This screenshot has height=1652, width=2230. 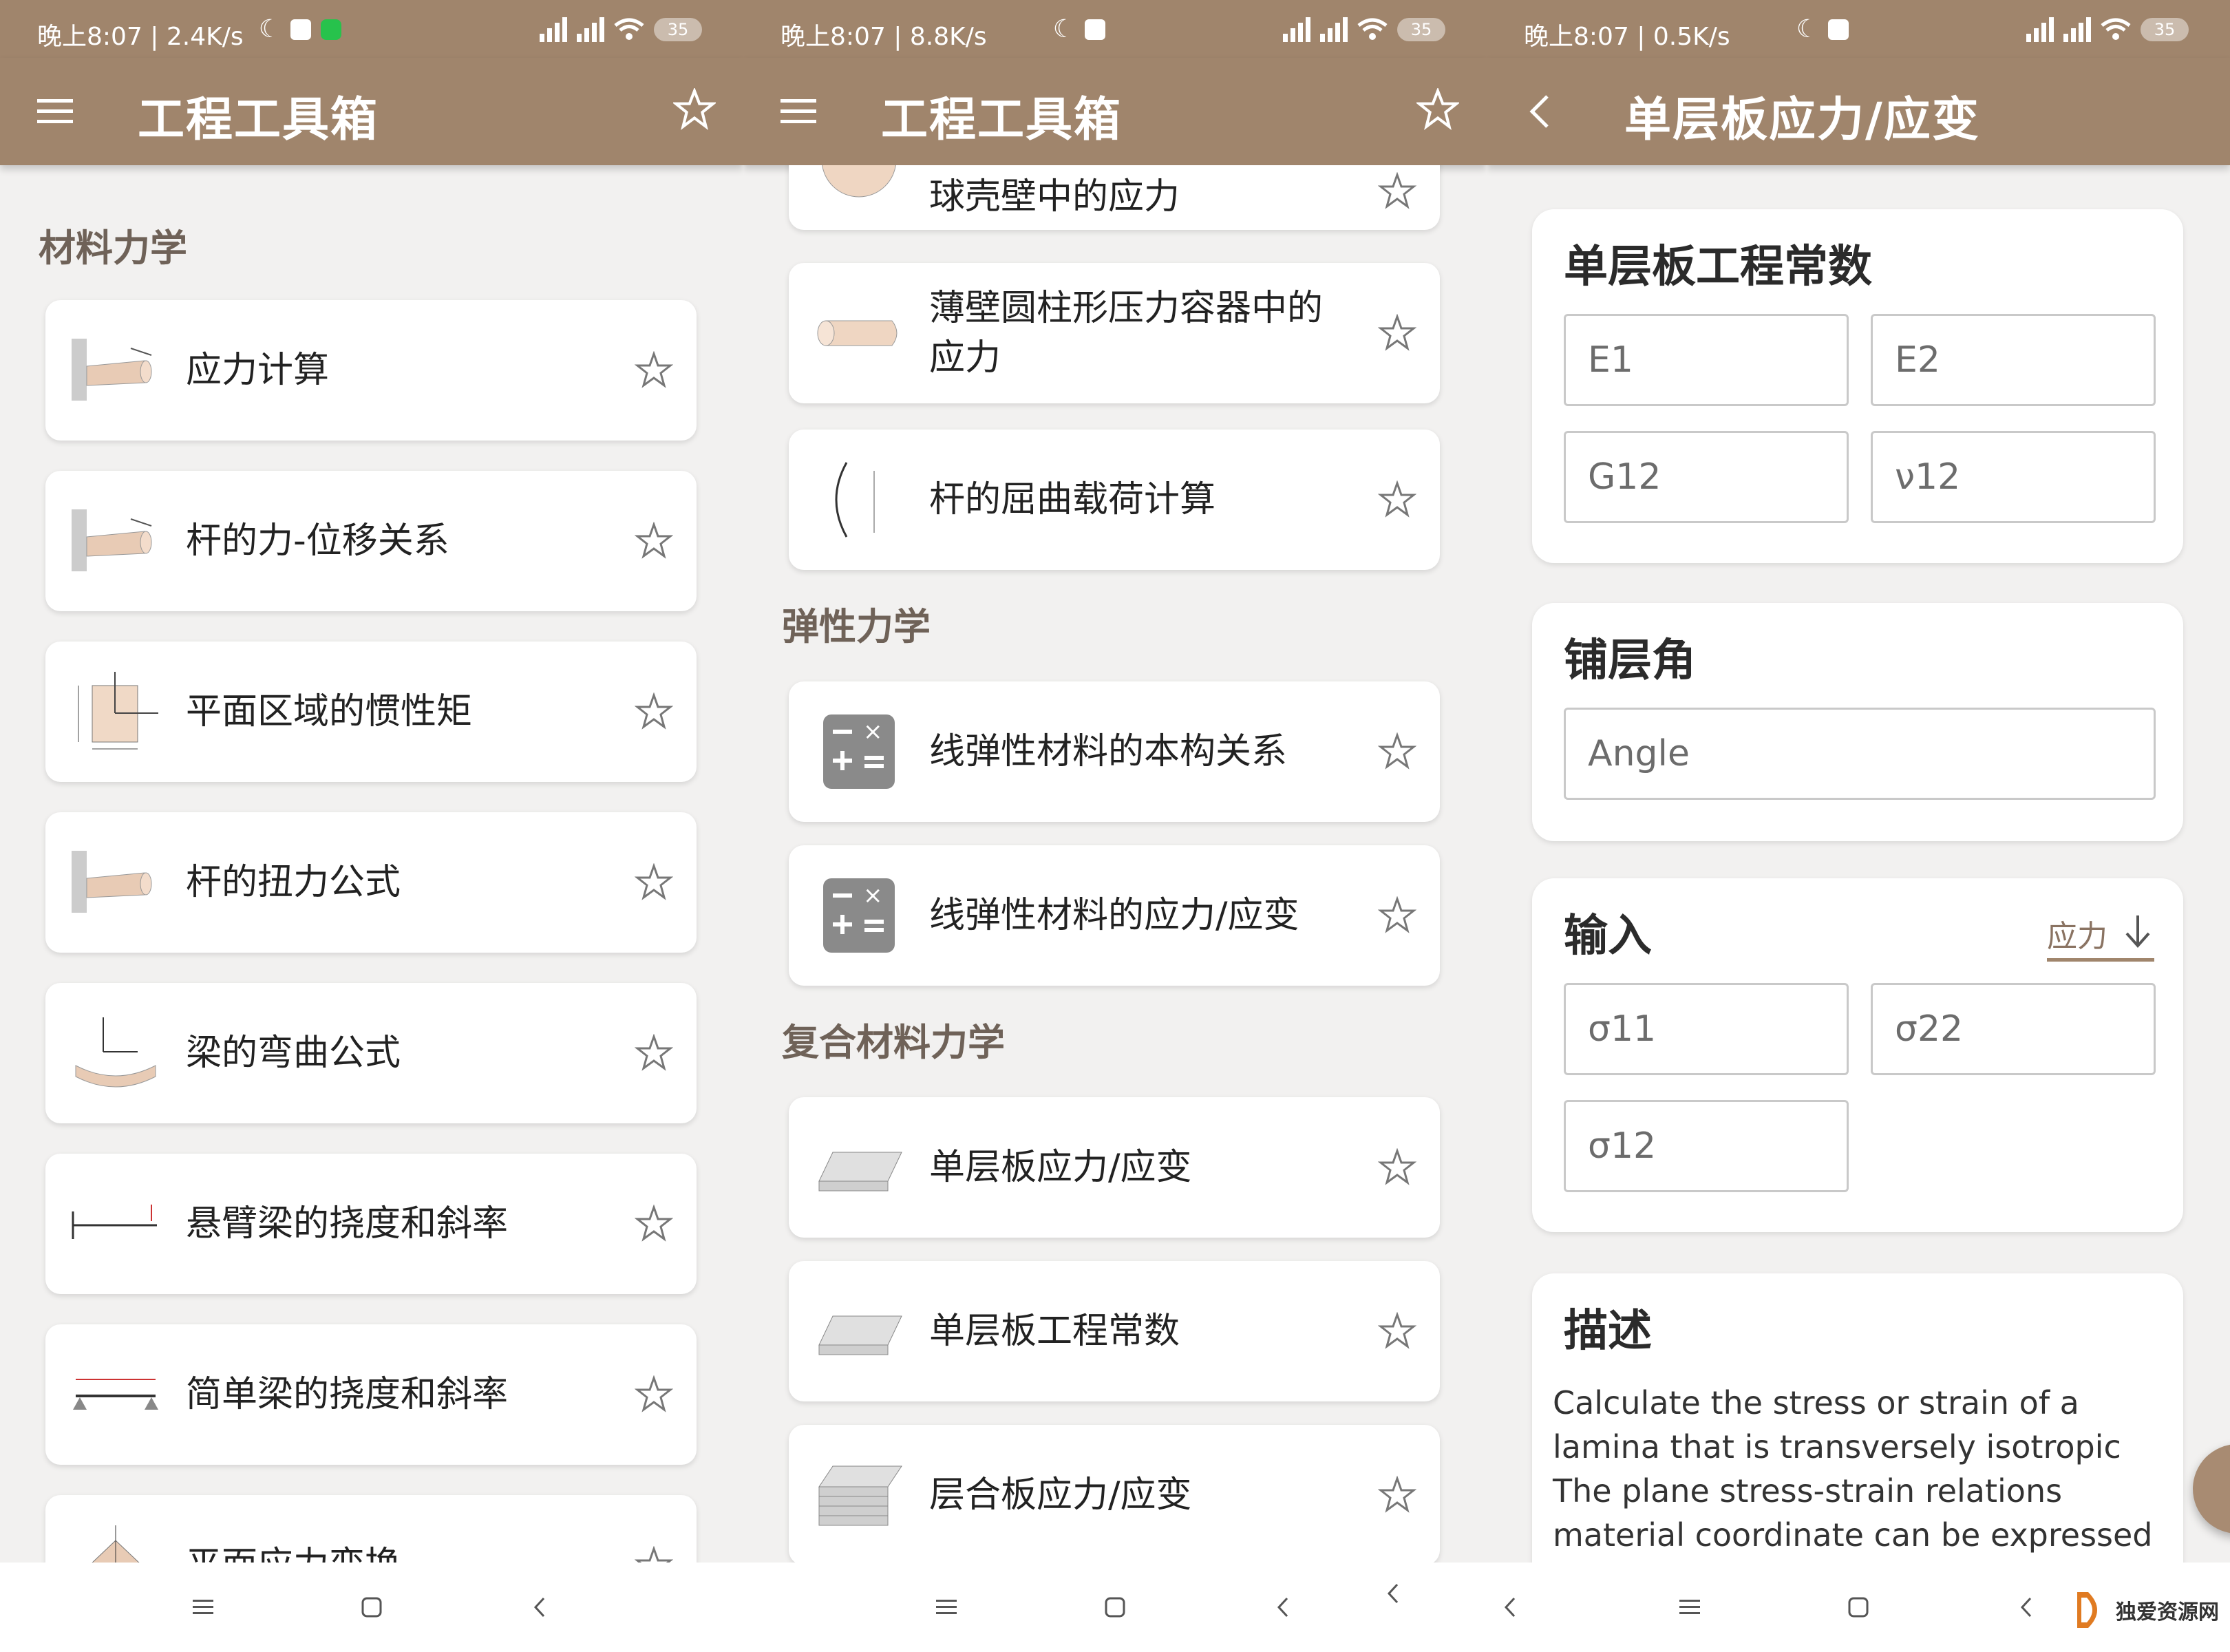 What do you see at coordinates (1802, 120) in the screenshot?
I see `page-title: 单层板应力/应变` at bounding box center [1802, 120].